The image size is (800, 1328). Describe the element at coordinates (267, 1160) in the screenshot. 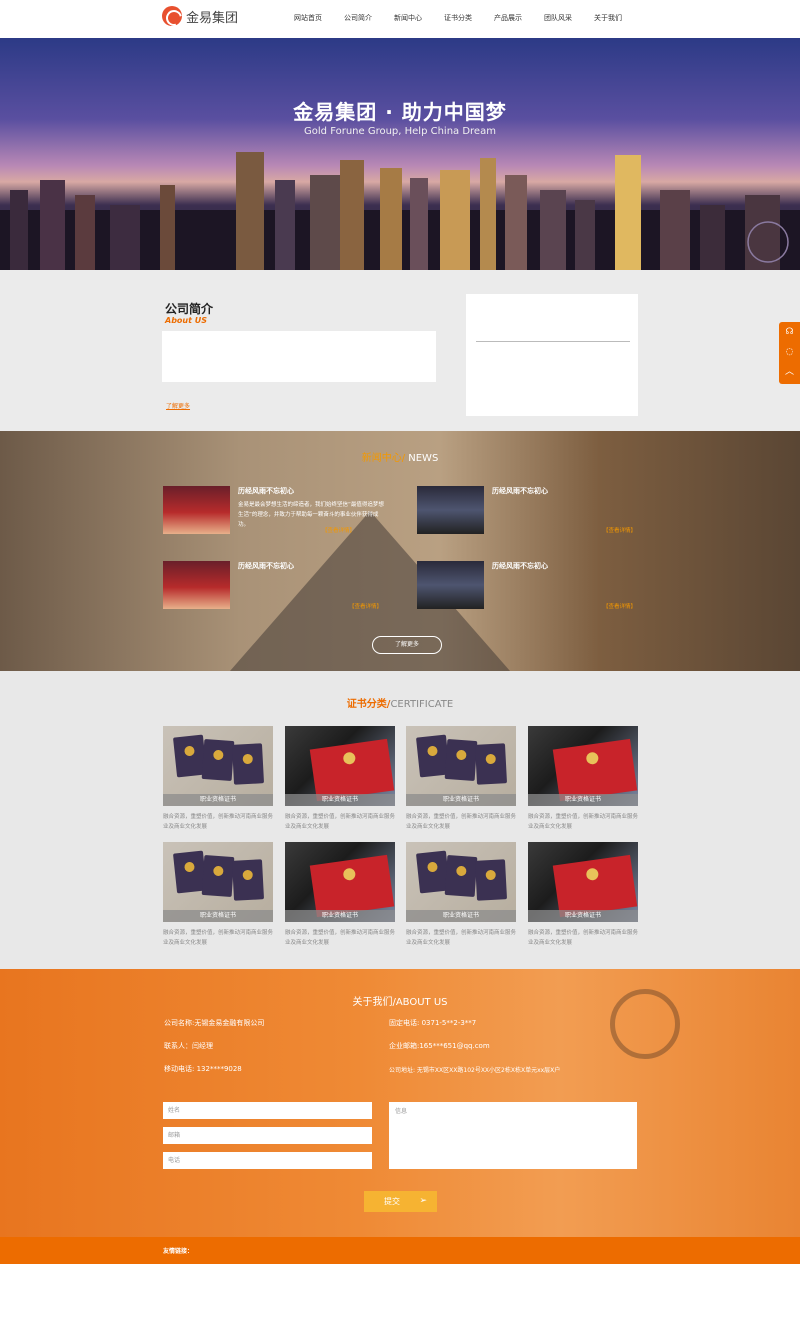

I see `phone-input: 电话` at that location.